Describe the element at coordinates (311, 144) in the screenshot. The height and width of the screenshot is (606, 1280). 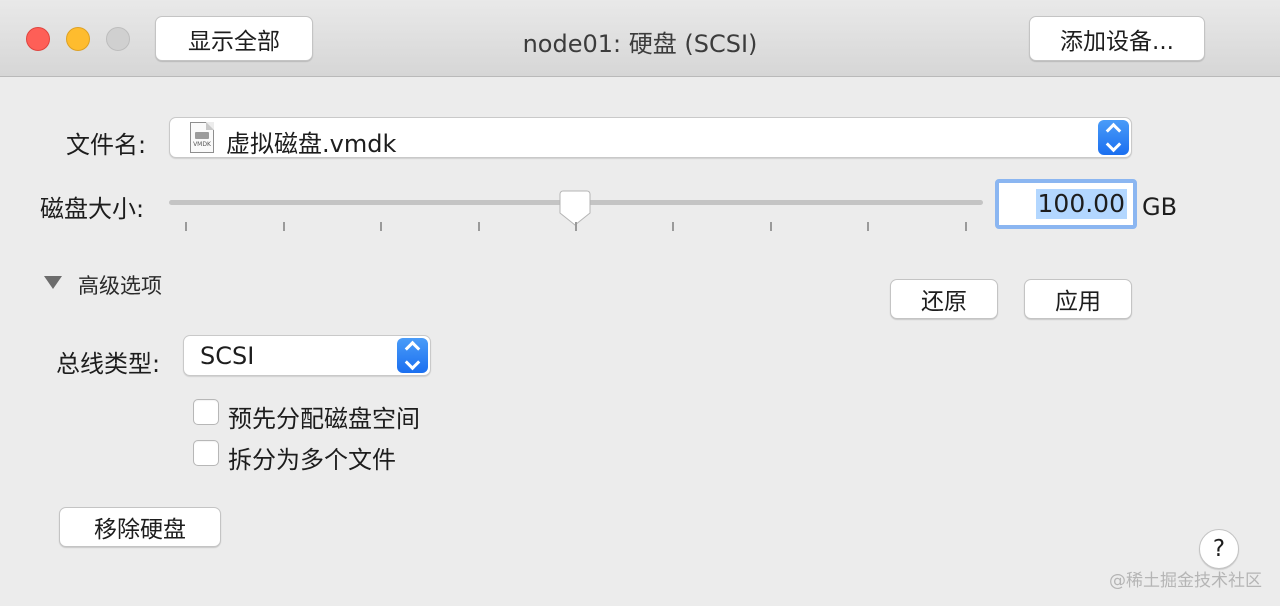
I see `file-name-value: 虚拟磁盘.vmdk` at that location.